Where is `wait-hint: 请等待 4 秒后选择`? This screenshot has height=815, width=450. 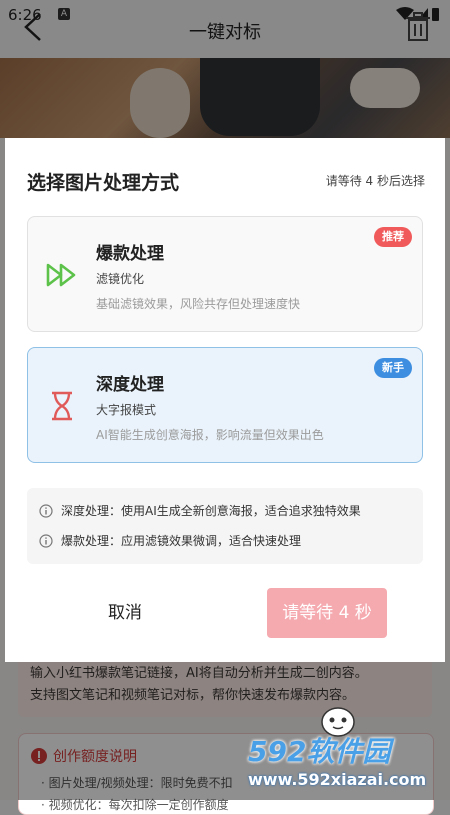
wait-hint: 请等待 4 秒后选择 is located at coordinates (375, 181).